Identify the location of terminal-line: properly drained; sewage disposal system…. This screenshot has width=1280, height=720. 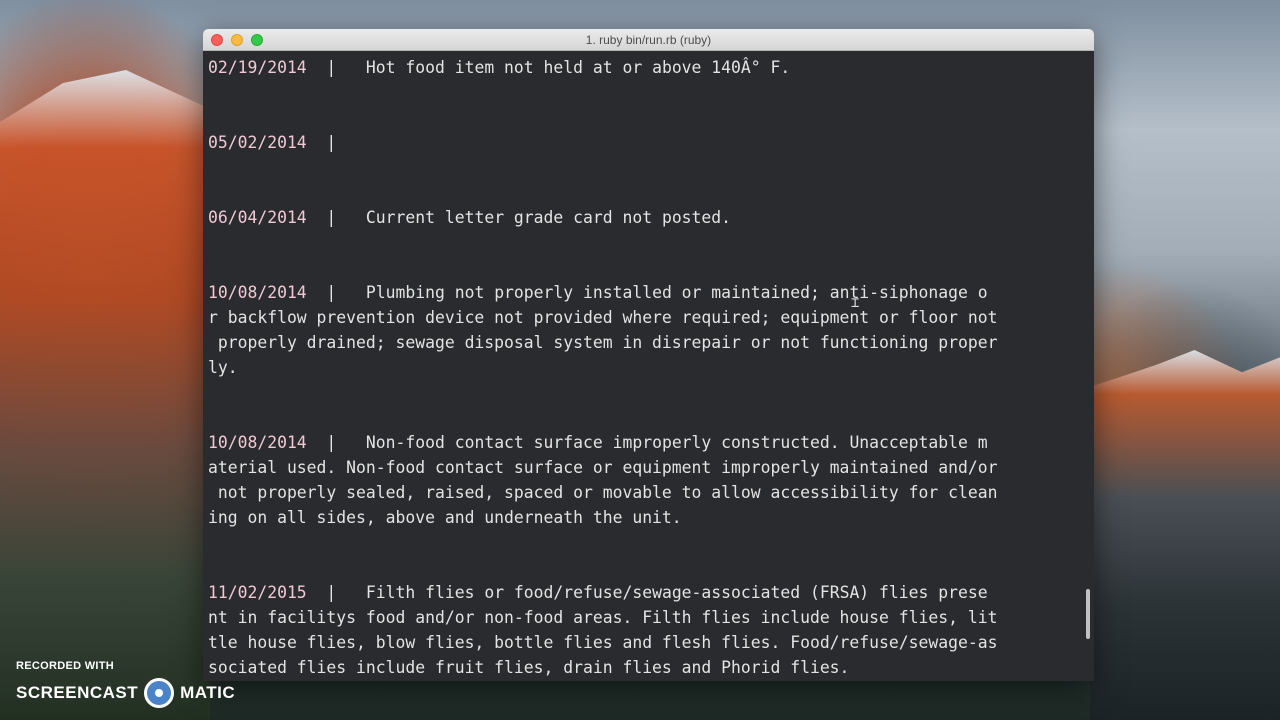
(651, 342).